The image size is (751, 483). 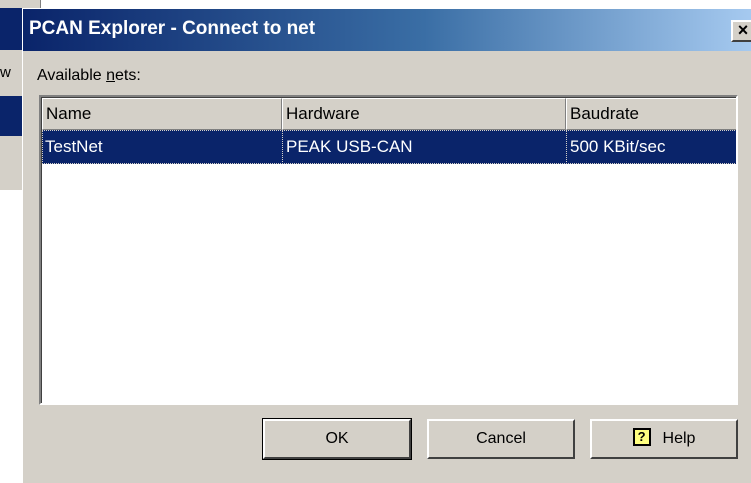 What do you see at coordinates (5, 72) in the screenshot?
I see `background-window-text: w` at bounding box center [5, 72].